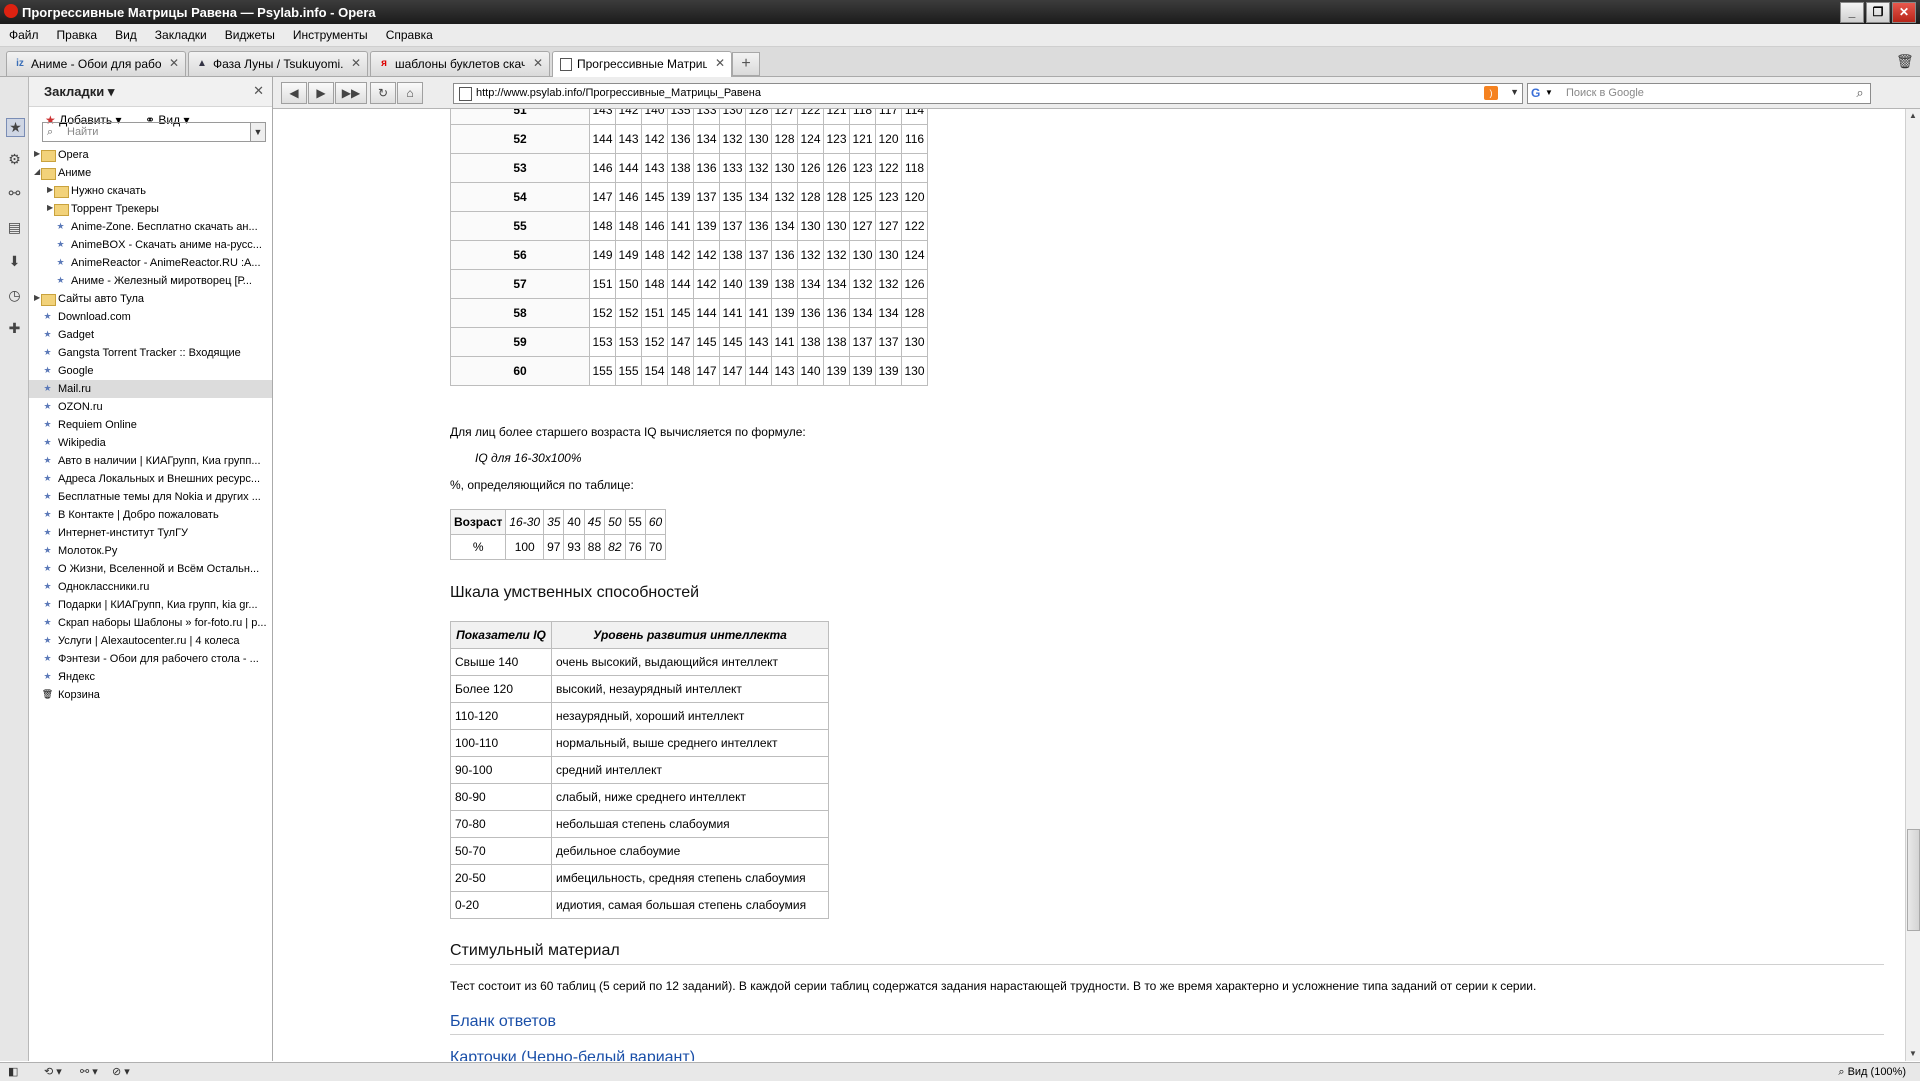 The width and height of the screenshot is (1920, 1081). What do you see at coordinates (150, 335) in the screenshot?
I see `bookmark-item: ★ Gadget` at bounding box center [150, 335].